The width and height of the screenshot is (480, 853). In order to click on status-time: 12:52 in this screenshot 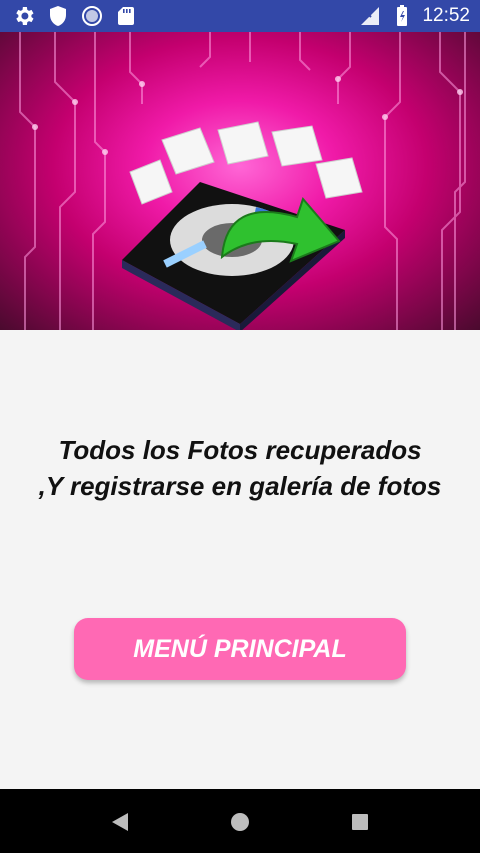, I will do `click(446, 15)`.